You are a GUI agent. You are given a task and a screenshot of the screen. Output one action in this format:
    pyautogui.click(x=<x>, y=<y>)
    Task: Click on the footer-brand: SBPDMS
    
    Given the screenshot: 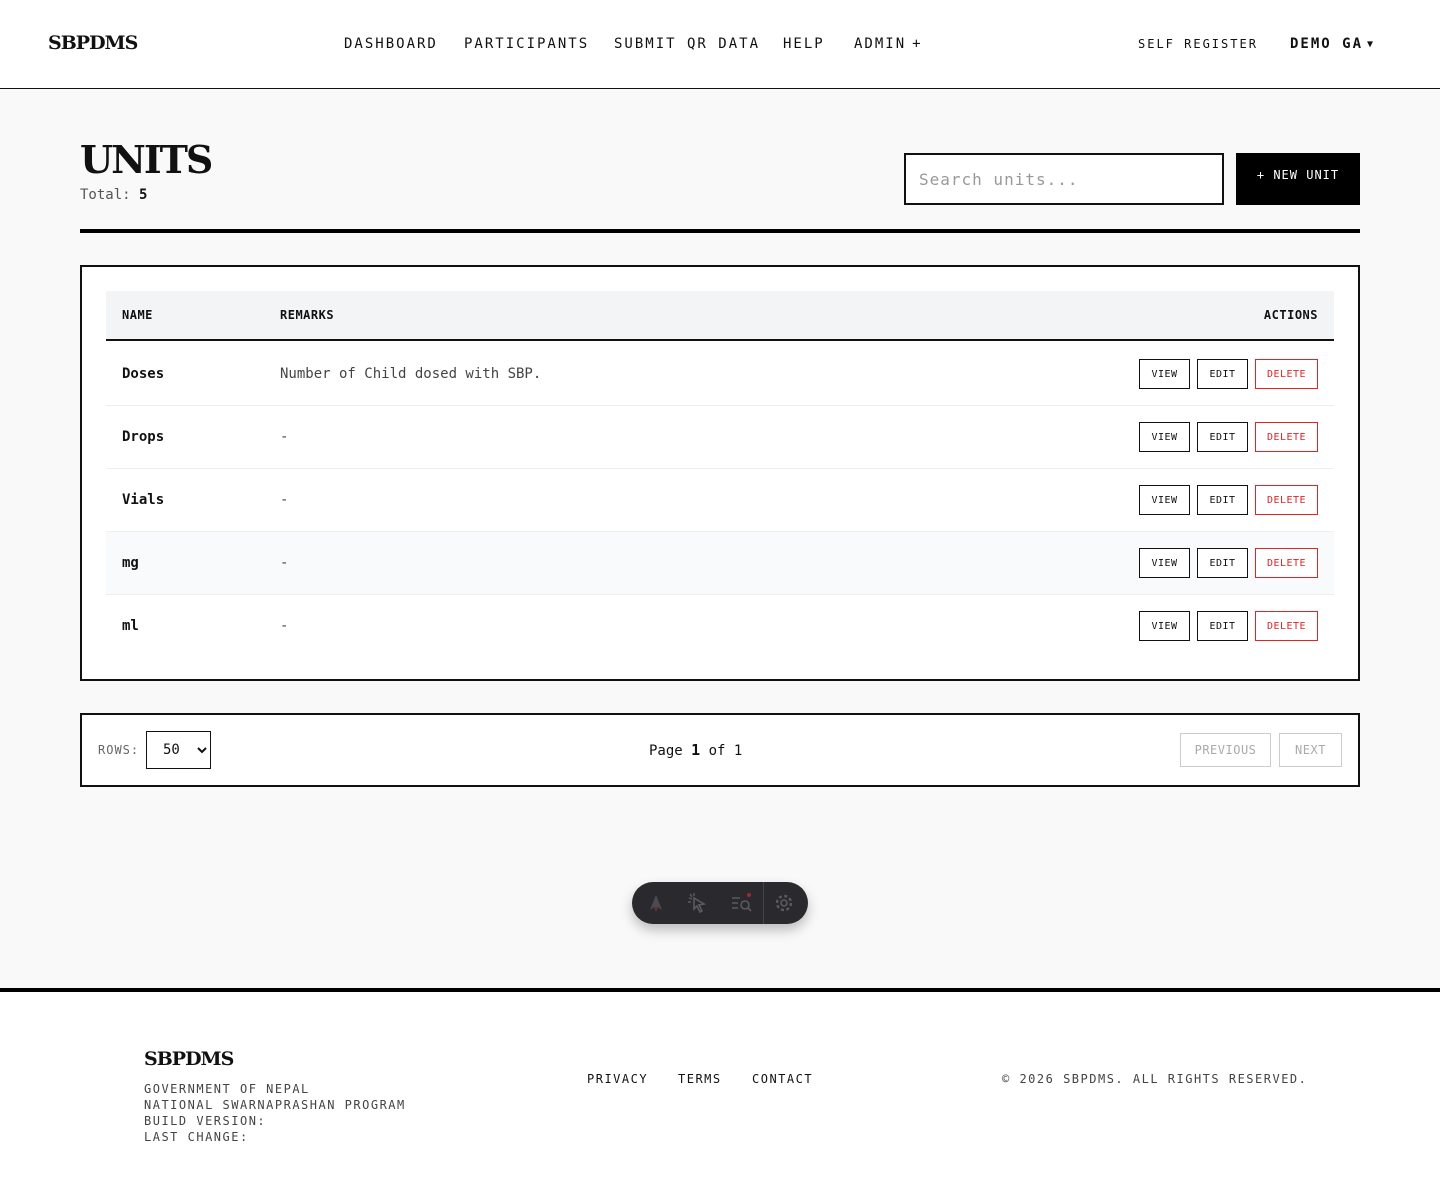 What is the action you would take?
    pyautogui.click(x=189, y=1059)
    